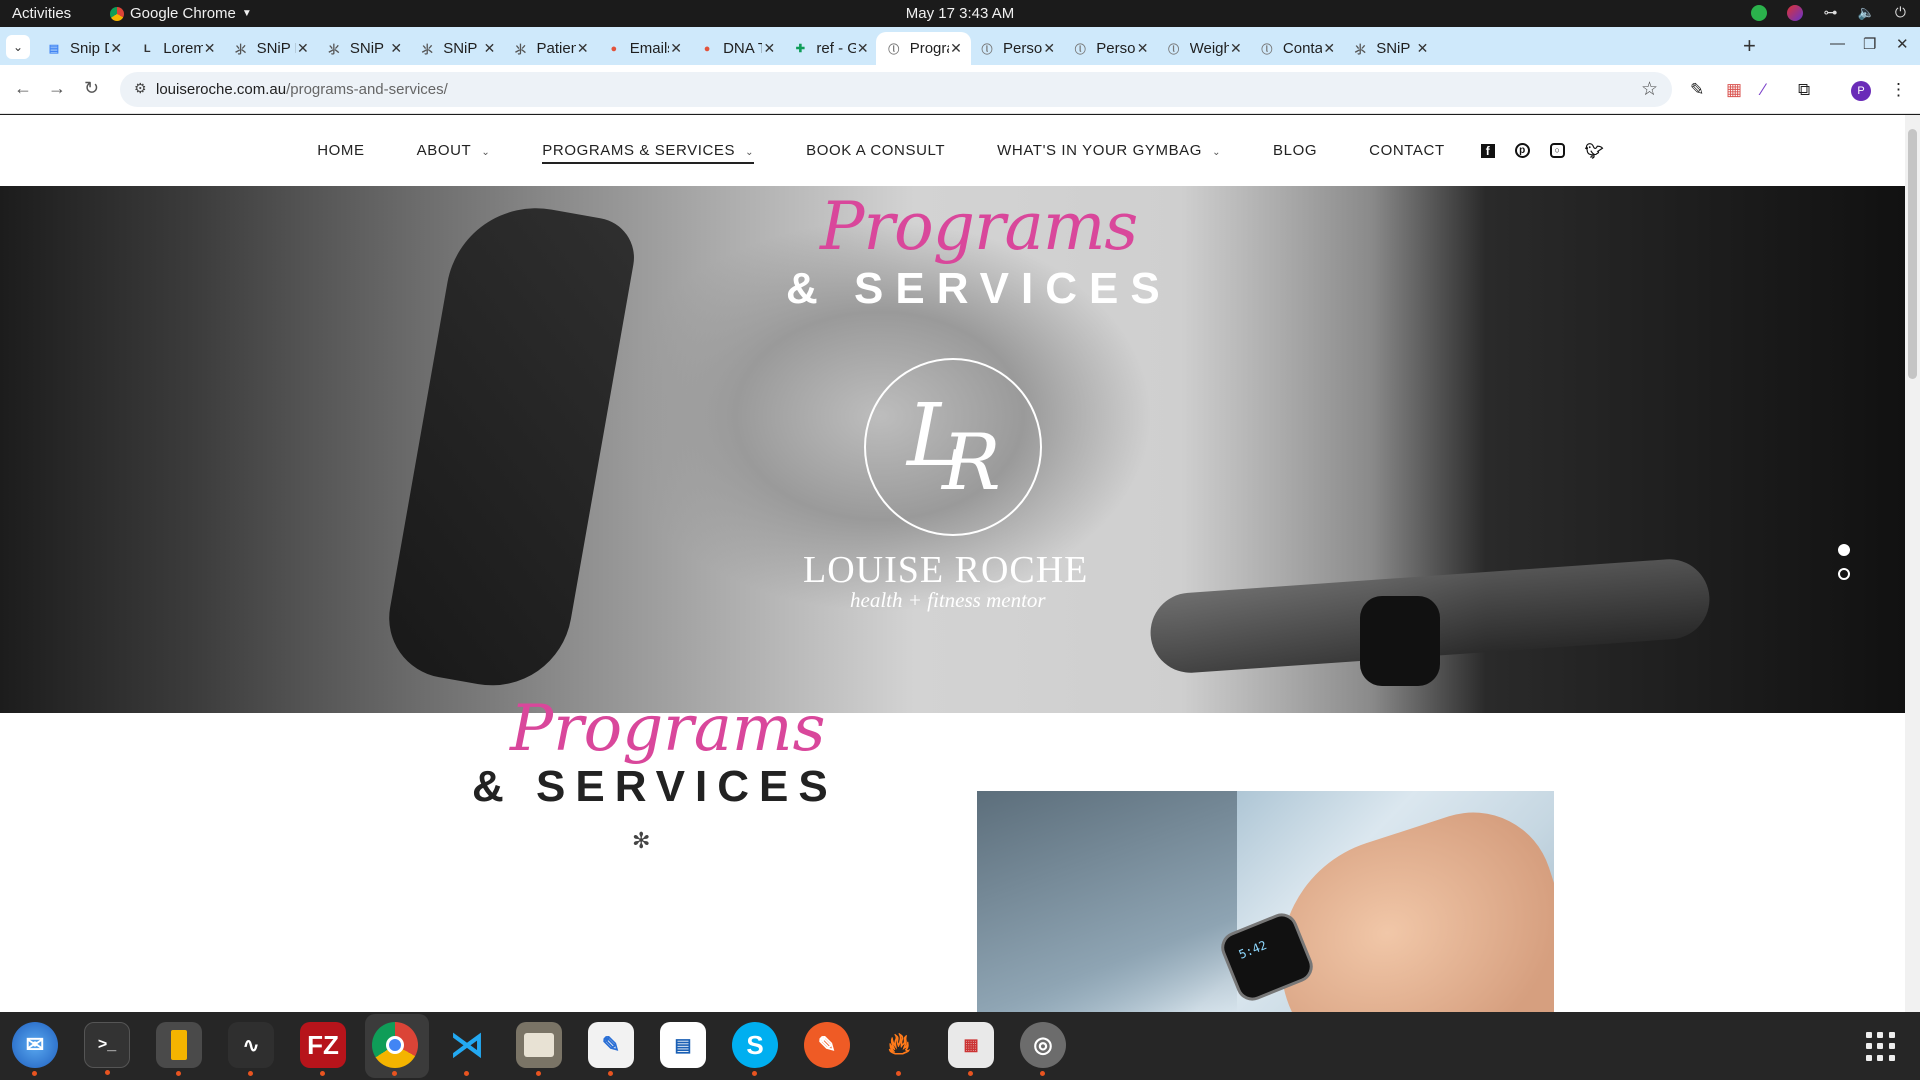  Describe the element at coordinates (1109, 150) in the screenshot. I see `nav-gymbag: WHAT'S IN YOUR GYMBAG ⌄` at that location.